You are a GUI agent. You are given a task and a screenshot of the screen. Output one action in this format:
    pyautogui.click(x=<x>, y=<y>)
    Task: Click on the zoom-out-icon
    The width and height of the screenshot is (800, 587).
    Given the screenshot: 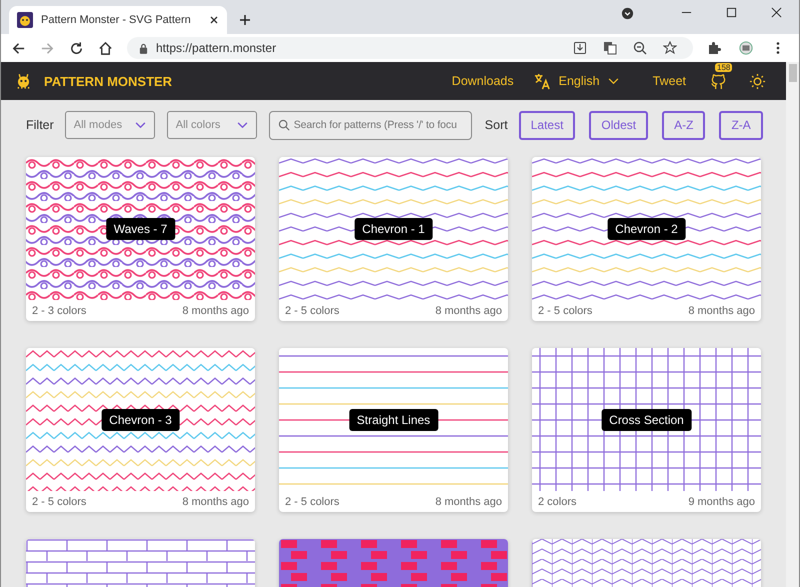 What is the action you would take?
    pyautogui.click(x=640, y=48)
    